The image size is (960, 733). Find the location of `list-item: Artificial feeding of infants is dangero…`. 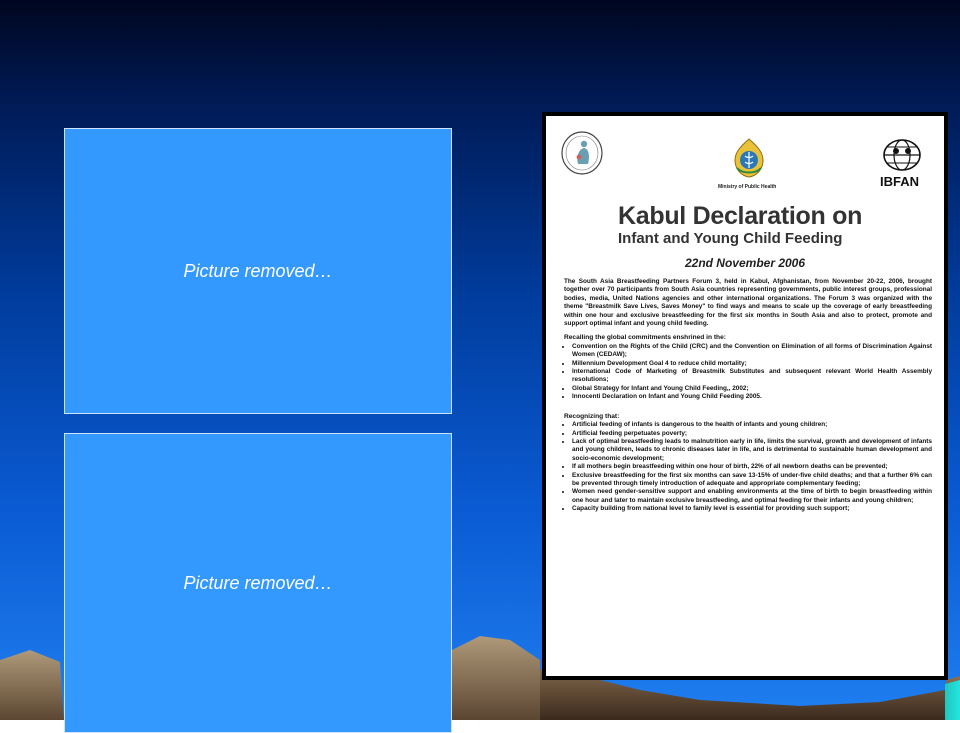

list-item: Artificial feeding of infants is dangero… is located at coordinates (752, 425).